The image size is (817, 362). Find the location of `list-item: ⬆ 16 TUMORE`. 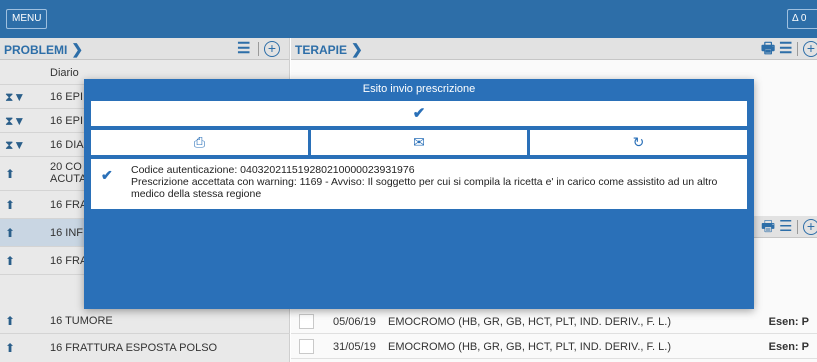

list-item: ⬆ 16 TUMORE is located at coordinates (145, 321).